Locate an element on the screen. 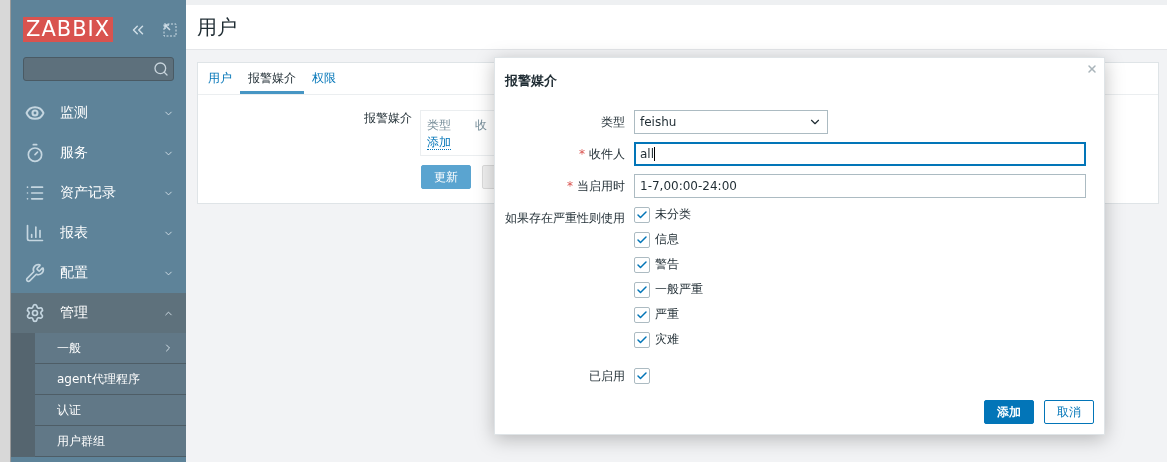  bar-chart-icon is located at coordinates (35, 233).